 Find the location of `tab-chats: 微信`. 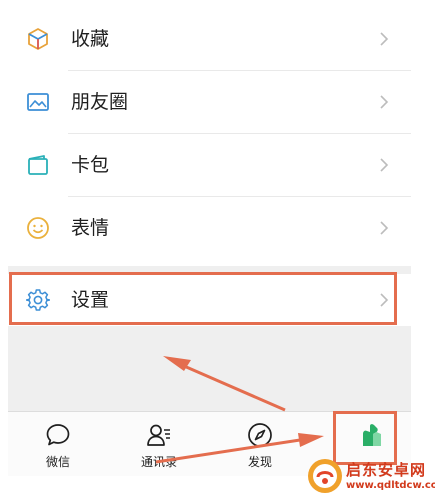

tab-chats: 微信 is located at coordinates (58, 444).